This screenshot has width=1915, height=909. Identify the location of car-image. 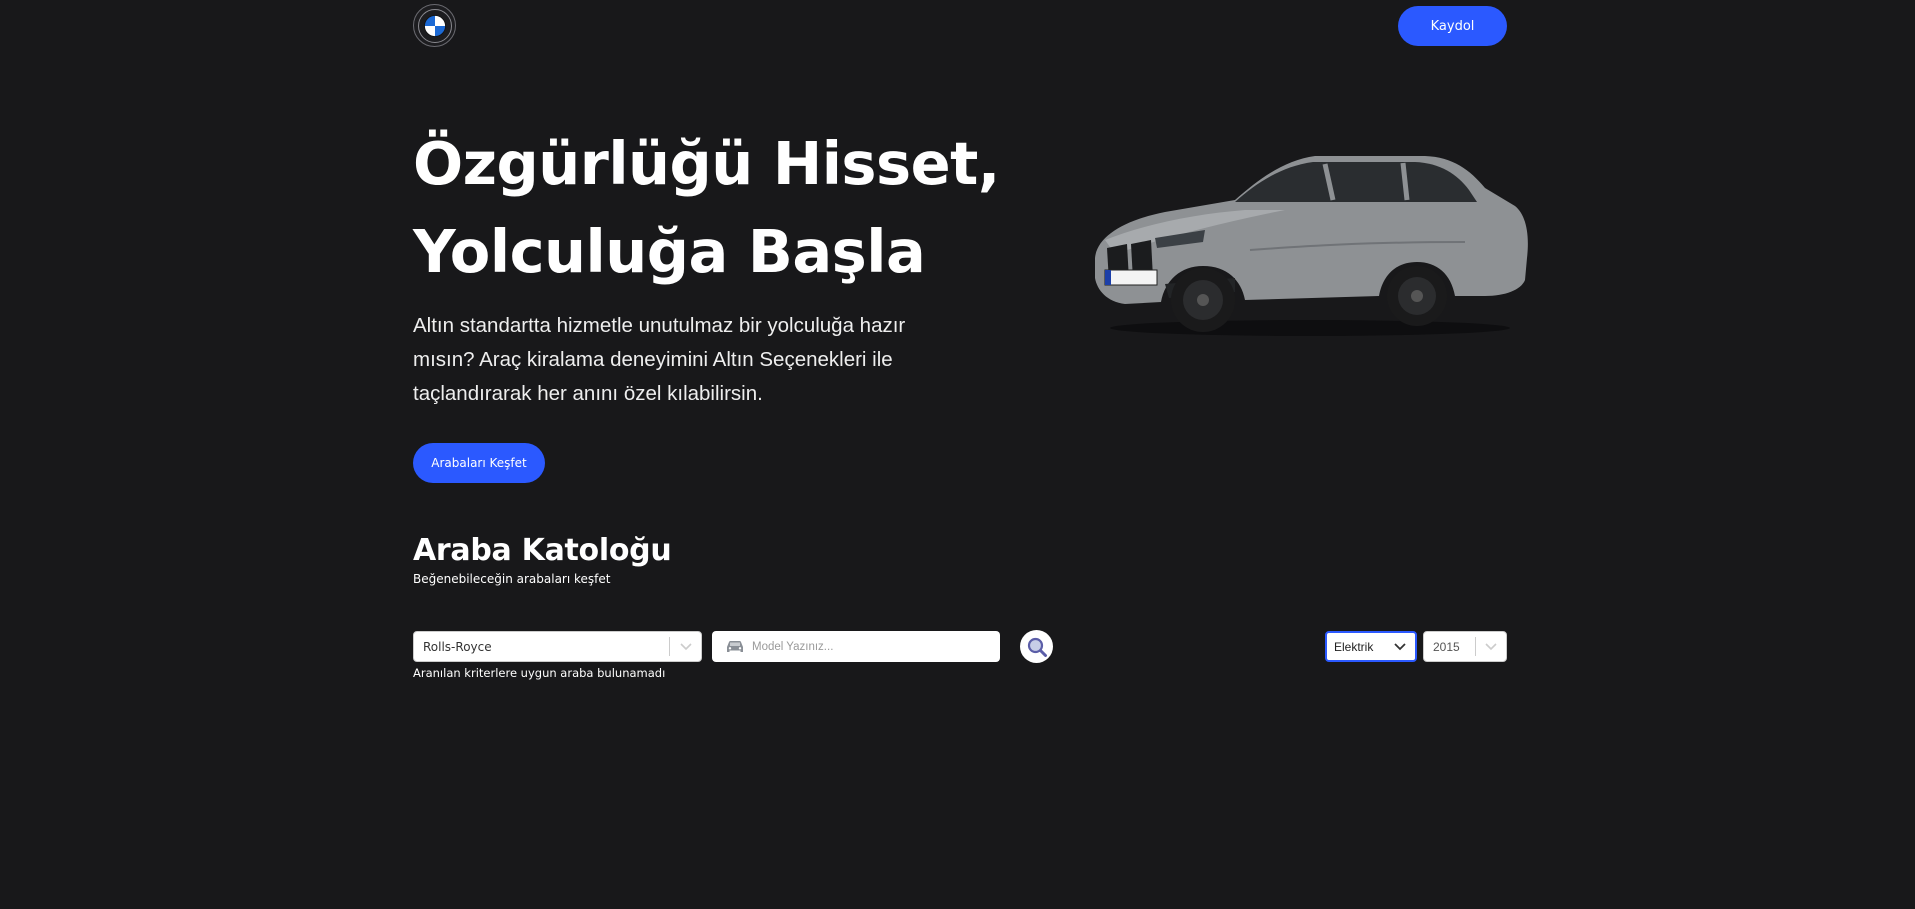
(1311, 246).